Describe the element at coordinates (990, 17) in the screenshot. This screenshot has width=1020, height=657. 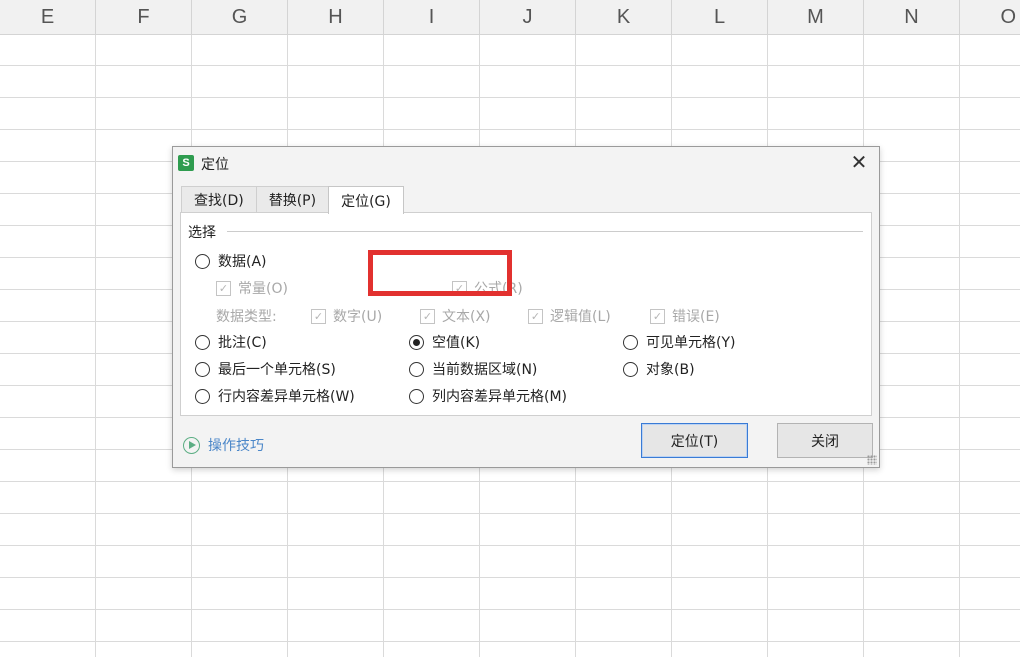
I see `column-header-o: O` at that location.